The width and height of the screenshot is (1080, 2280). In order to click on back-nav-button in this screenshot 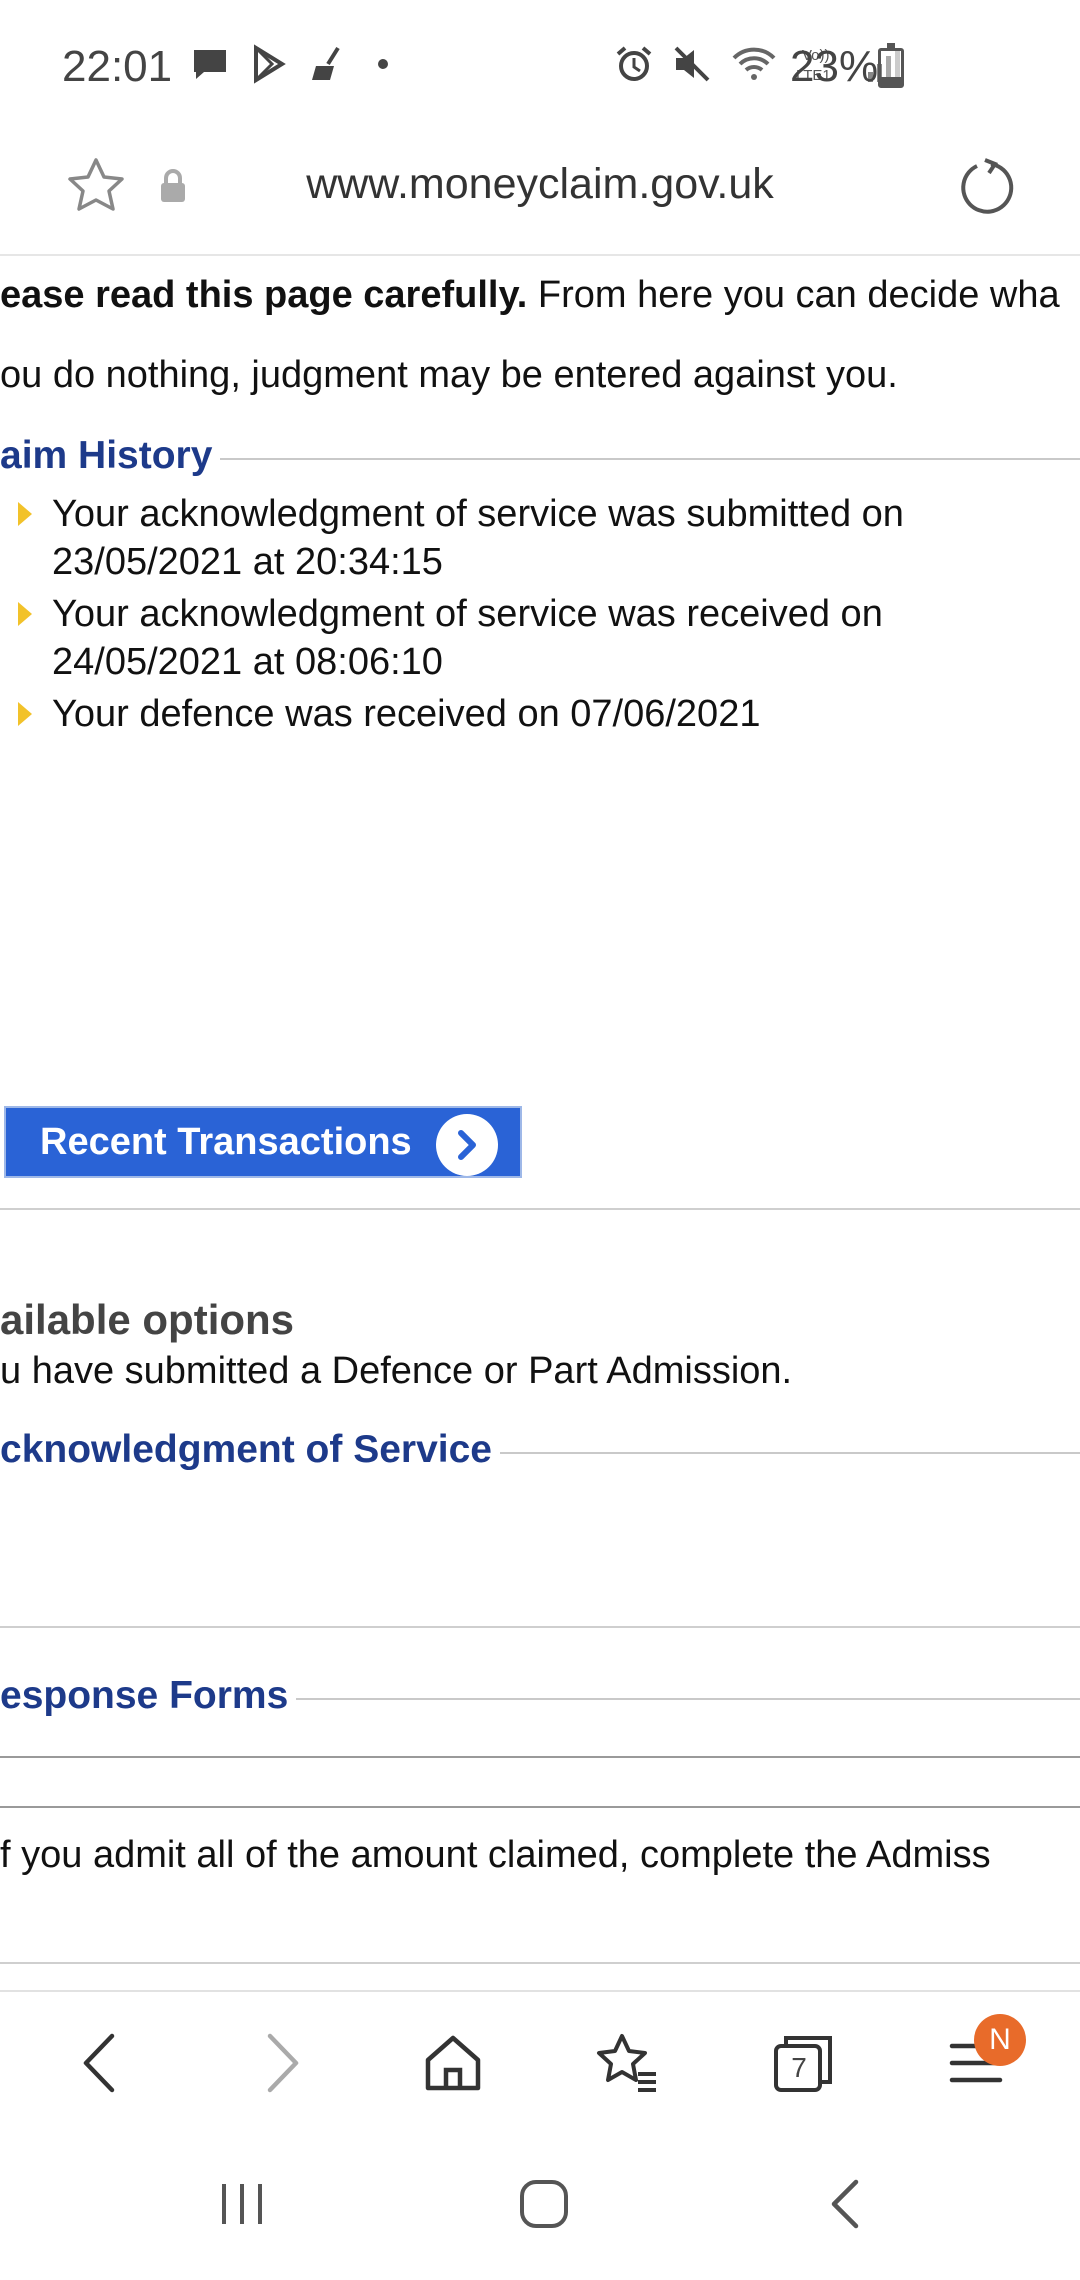, I will do `click(848, 2206)`.